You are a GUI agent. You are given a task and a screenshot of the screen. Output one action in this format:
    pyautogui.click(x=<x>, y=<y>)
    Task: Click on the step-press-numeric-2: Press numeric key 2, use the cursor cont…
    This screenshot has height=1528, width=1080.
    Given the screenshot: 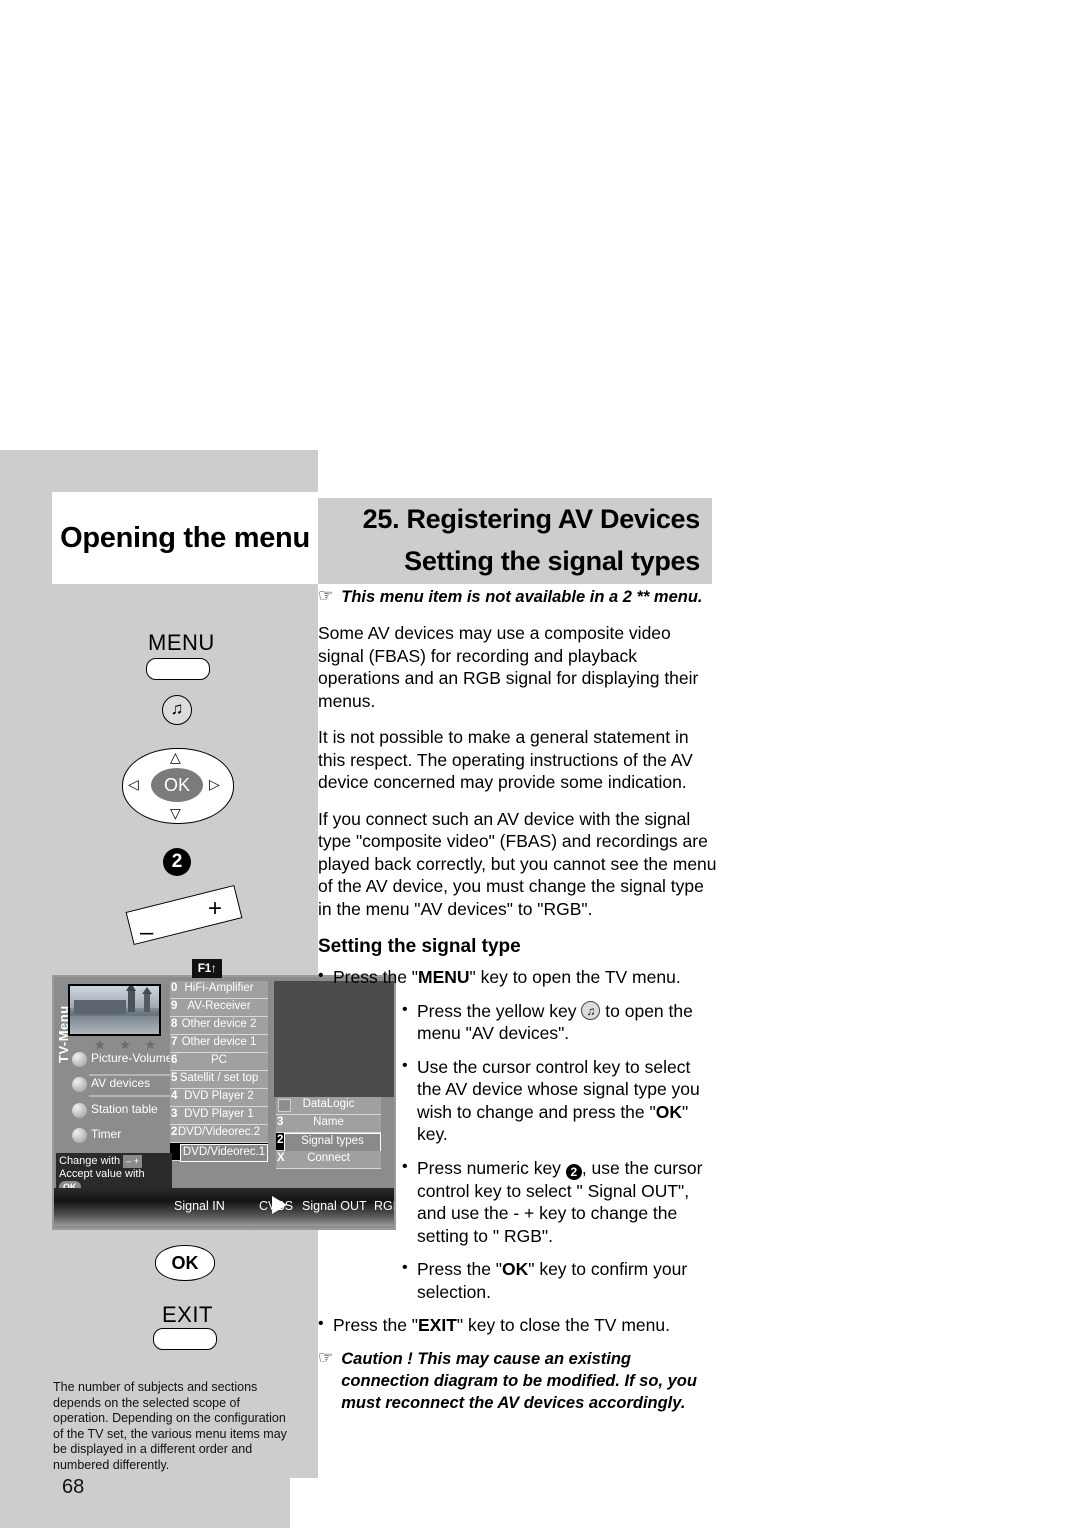 What is the action you would take?
    pyautogui.click(x=560, y=1202)
    